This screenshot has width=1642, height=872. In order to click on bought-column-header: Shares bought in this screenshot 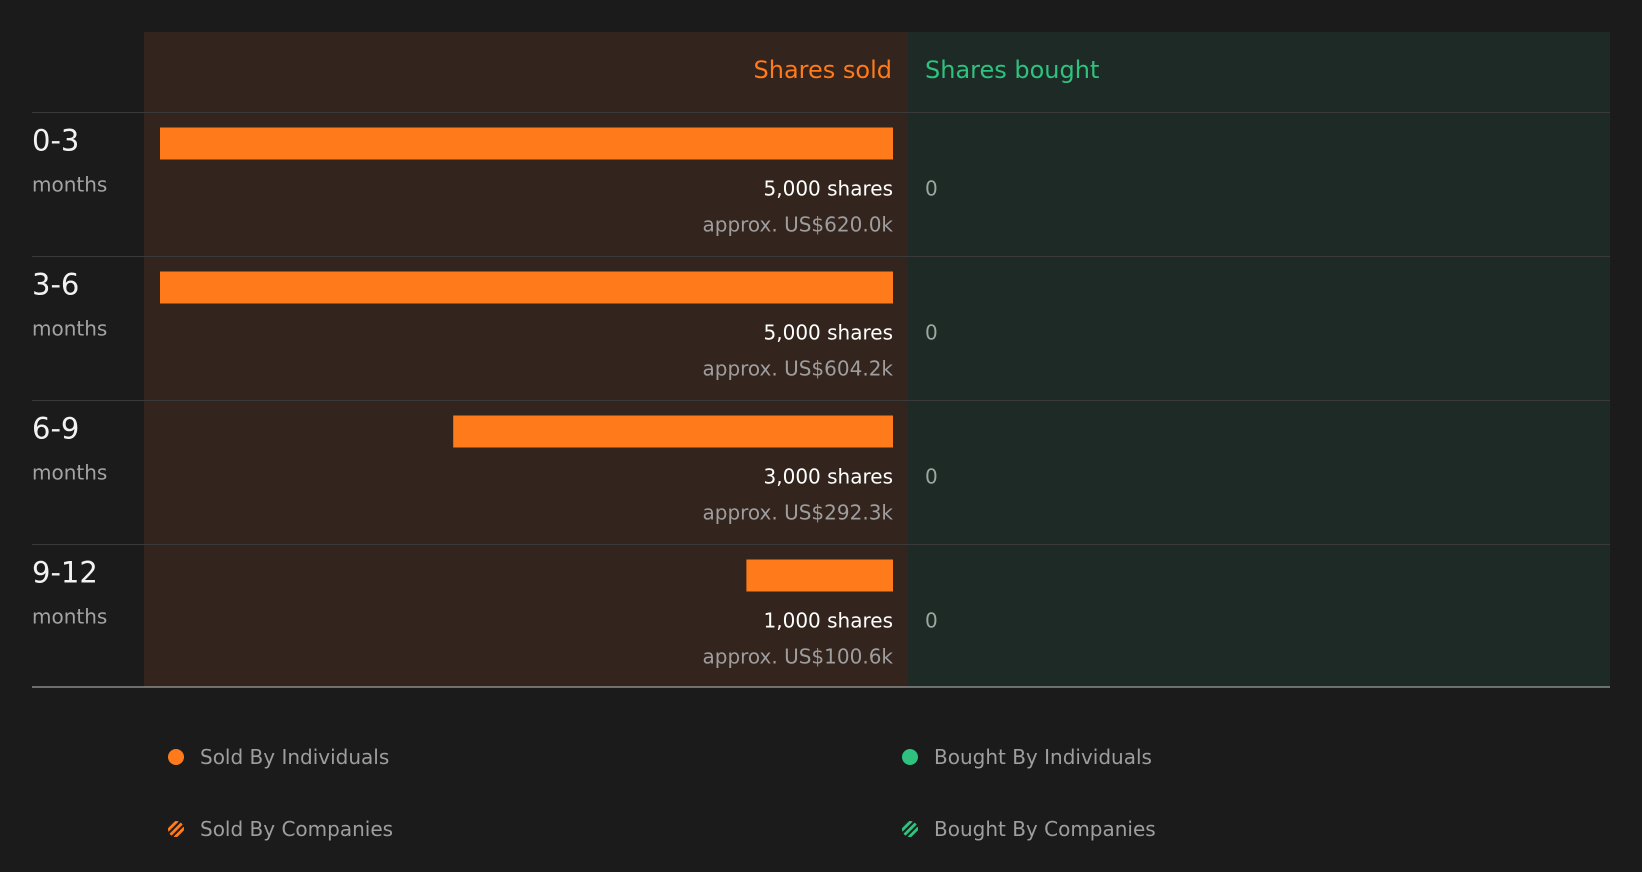, I will do `click(1012, 70)`.